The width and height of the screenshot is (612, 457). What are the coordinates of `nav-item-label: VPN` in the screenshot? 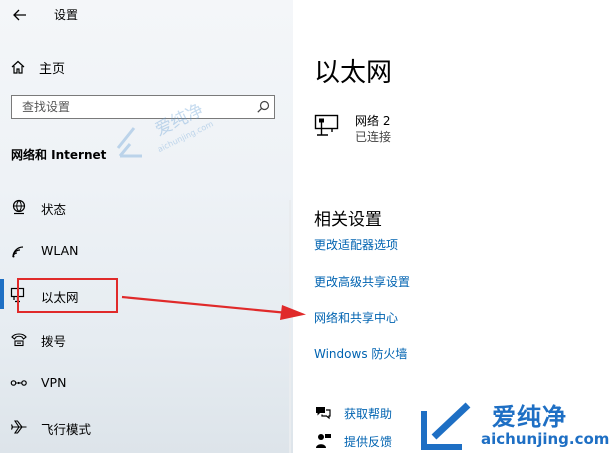 It's located at (54, 382).